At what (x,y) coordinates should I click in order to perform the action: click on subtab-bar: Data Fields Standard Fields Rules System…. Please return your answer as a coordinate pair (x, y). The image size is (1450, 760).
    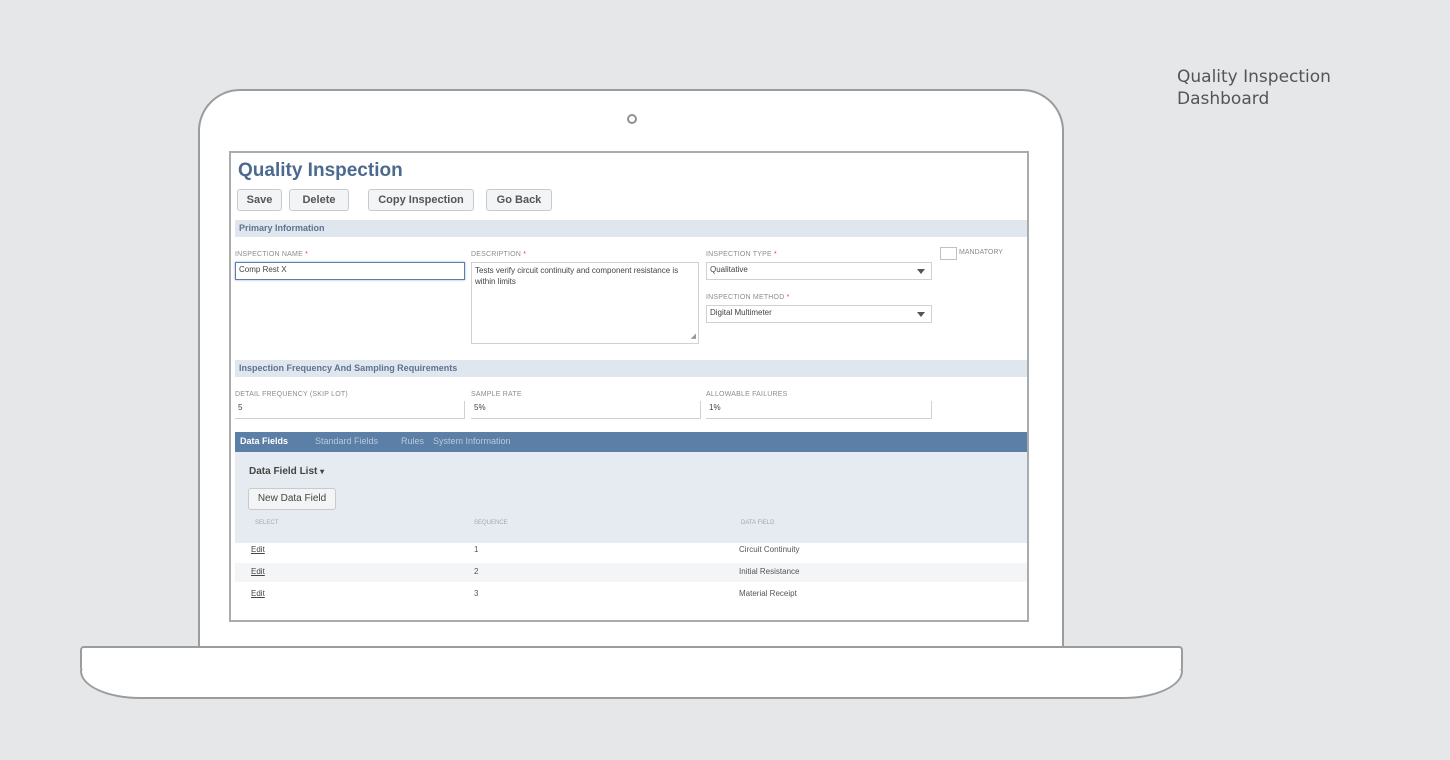
    Looking at the image, I should click on (631, 442).